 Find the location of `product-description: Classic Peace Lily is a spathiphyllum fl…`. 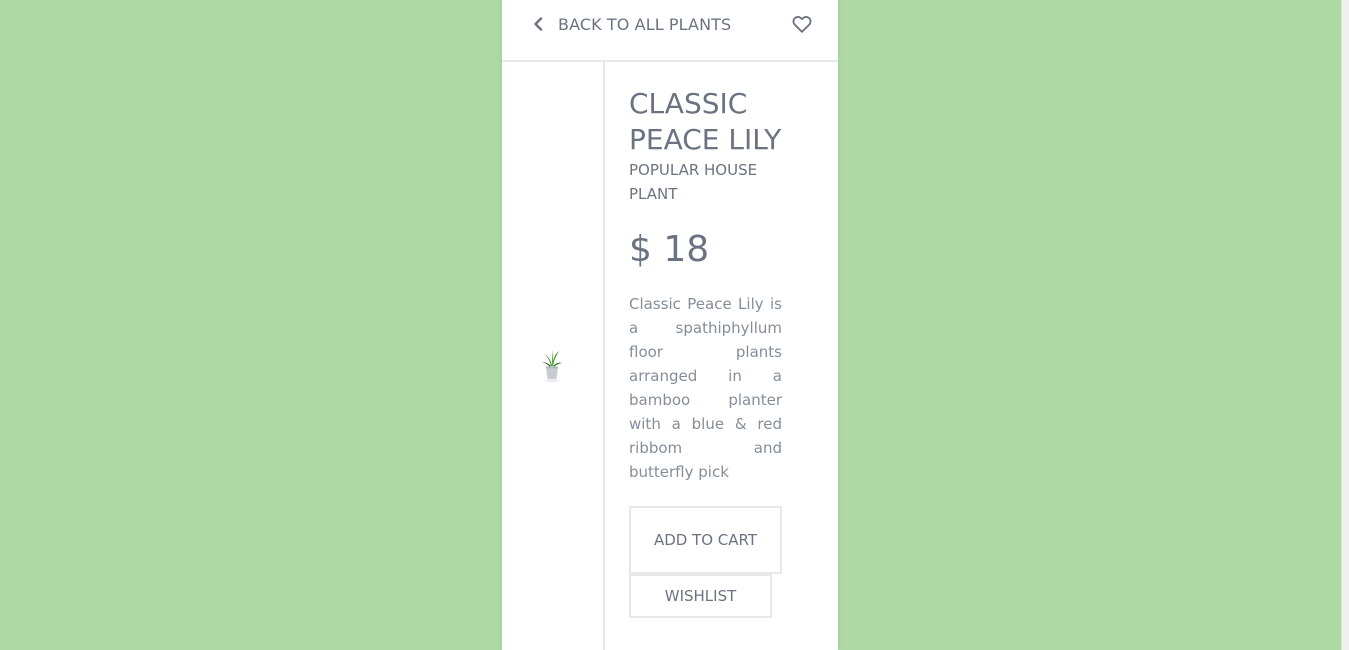

product-description: Classic Peace Lily is a spathiphyllum fl… is located at coordinates (705, 388).